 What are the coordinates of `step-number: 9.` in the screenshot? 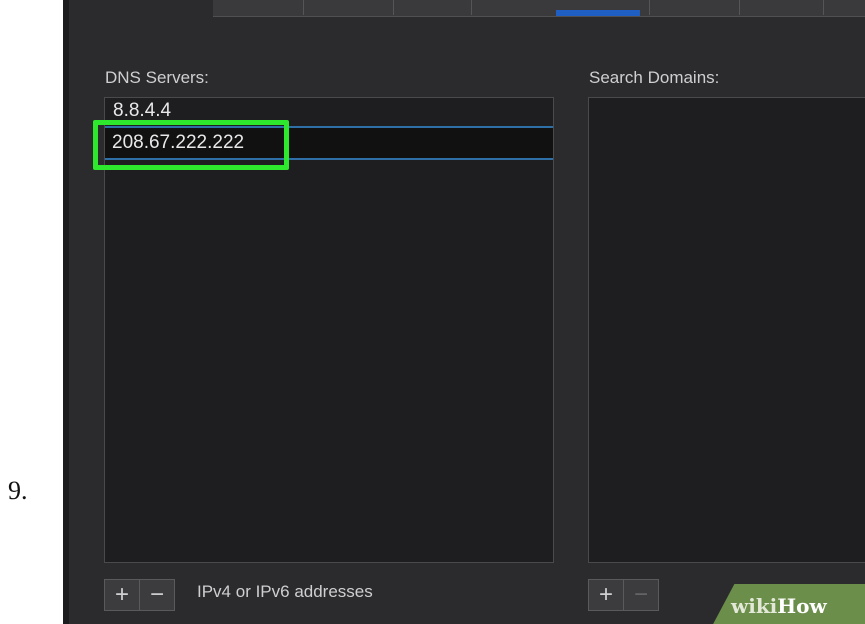 It's located at (18, 490).